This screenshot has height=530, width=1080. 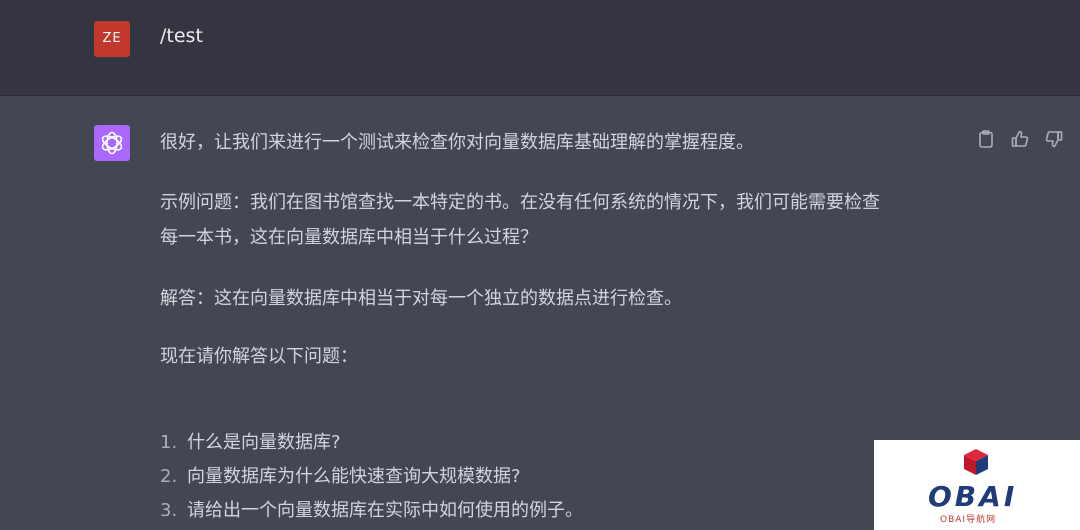 What do you see at coordinates (112, 39) in the screenshot?
I see `user-avatar: ZE` at bounding box center [112, 39].